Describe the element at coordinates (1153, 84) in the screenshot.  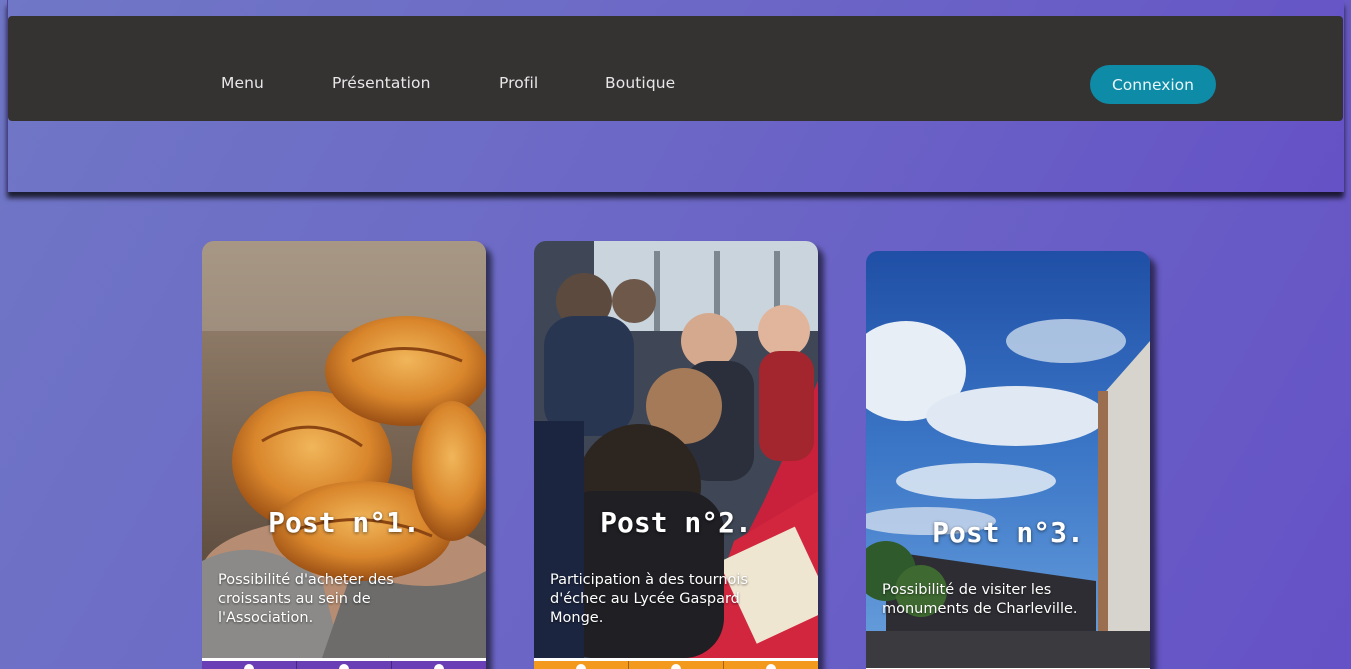
I see `login-button: Connexion` at that location.